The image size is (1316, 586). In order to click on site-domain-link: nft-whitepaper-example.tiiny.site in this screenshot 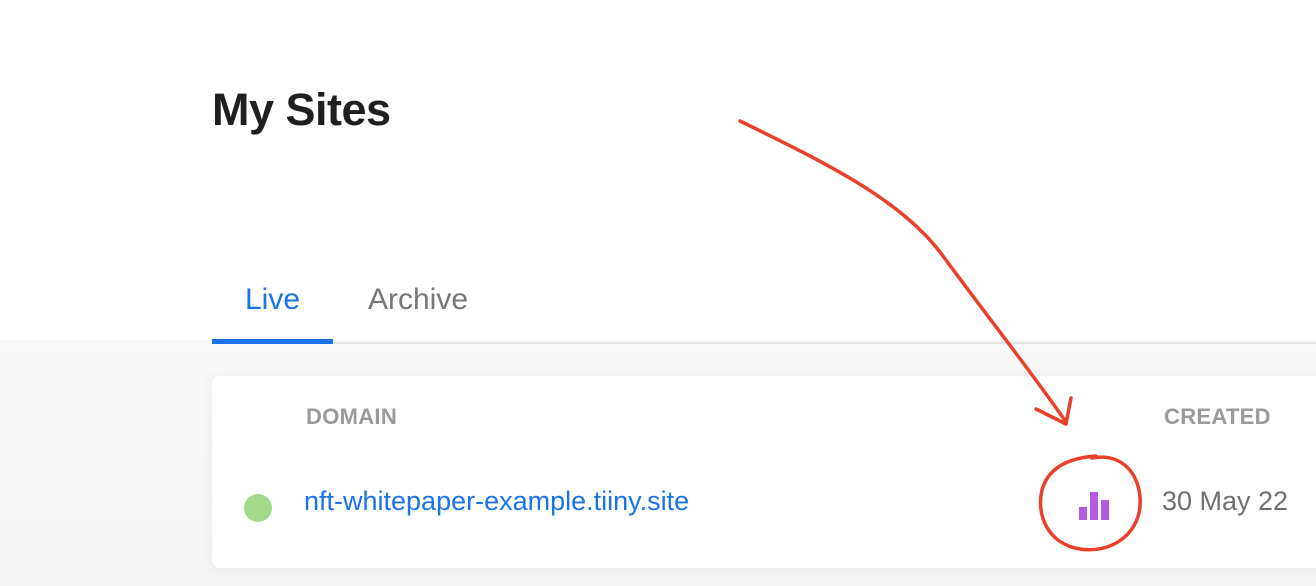, I will do `click(496, 501)`.